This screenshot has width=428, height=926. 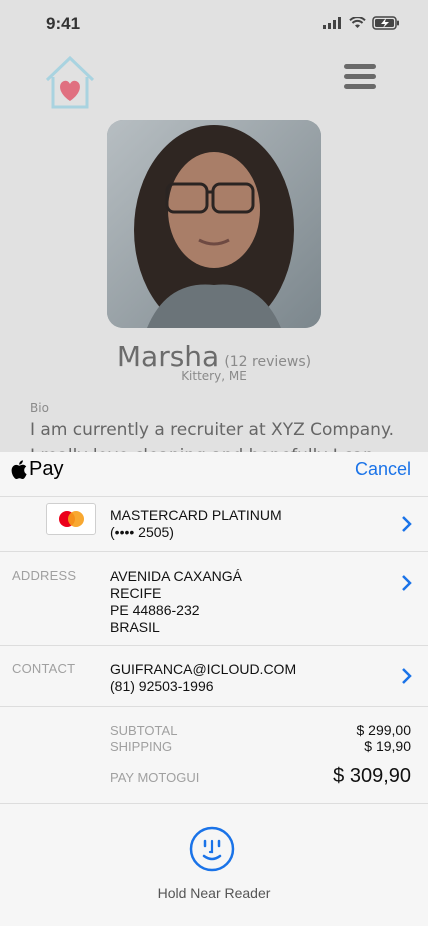 I want to click on contact-phone: (81) 92503-1996, so click(x=162, y=686).